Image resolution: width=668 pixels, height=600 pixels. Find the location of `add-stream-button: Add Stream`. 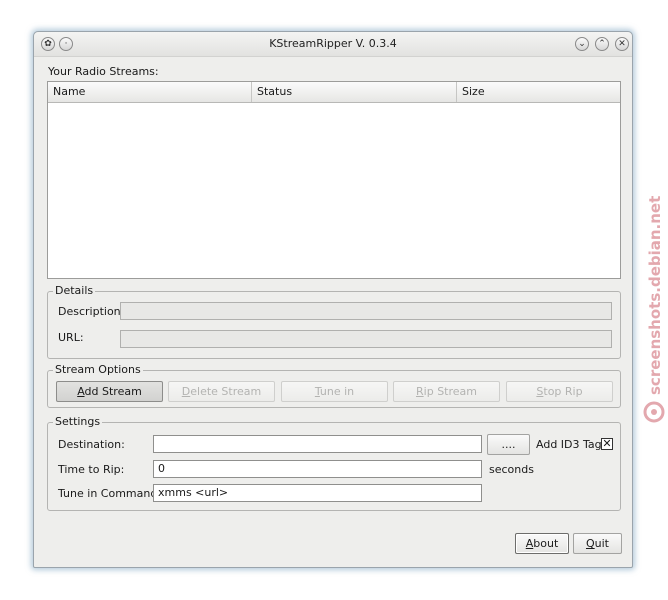

add-stream-button: Add Stream is located at coordinates (109, 391).